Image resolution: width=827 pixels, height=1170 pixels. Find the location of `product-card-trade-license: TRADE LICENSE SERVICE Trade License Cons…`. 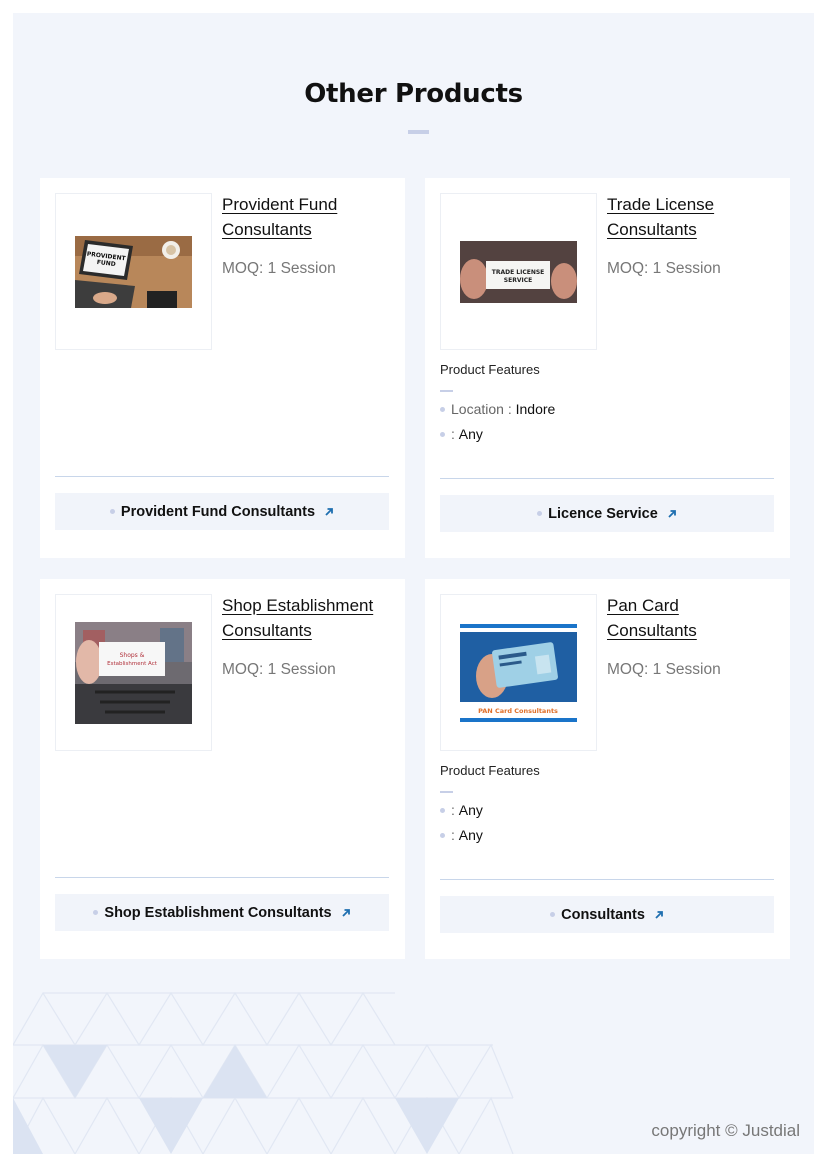

product-card-trade-license: TRADE LICENSE SERVICE Trade License Cons… is located at coordinates (607, 368).